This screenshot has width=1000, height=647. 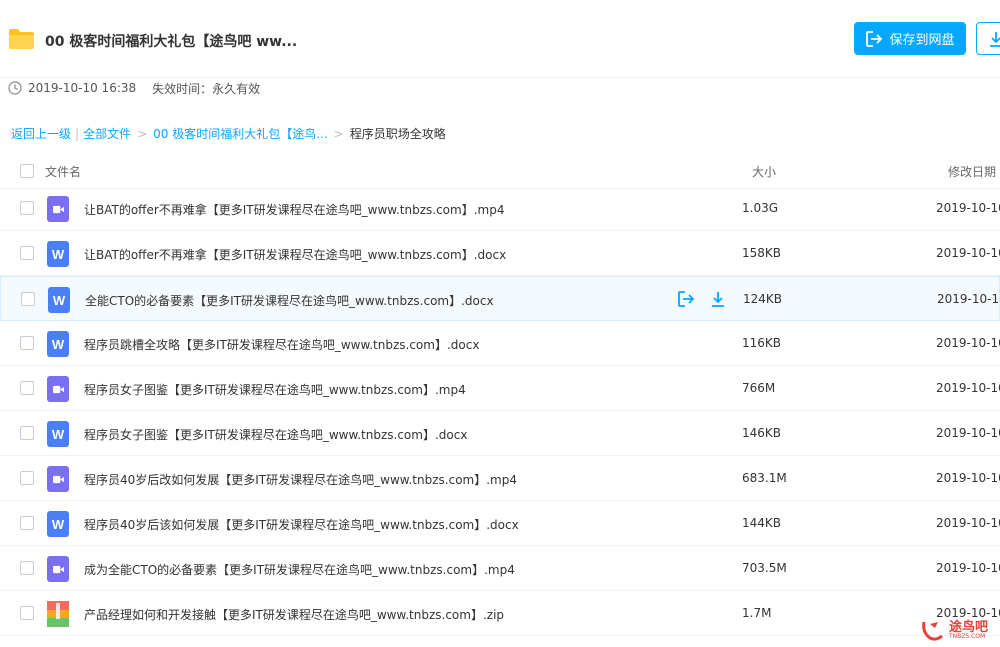 I want to click on file-size: 766M, so click(x=759, y=388).